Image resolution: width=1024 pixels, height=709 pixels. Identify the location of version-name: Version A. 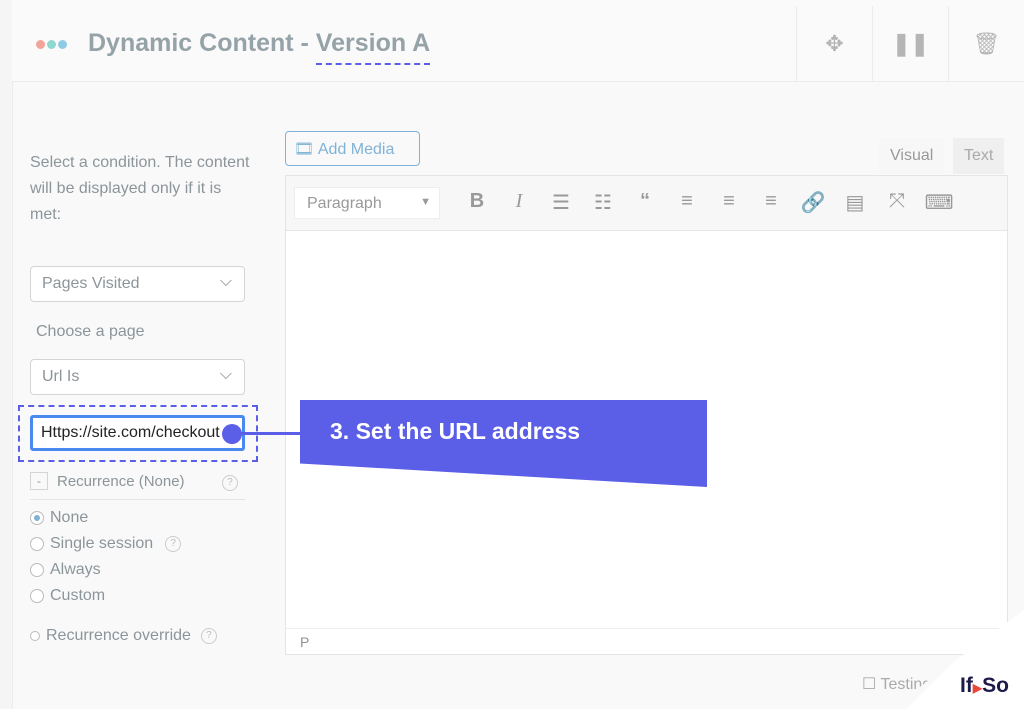
(373, 47).